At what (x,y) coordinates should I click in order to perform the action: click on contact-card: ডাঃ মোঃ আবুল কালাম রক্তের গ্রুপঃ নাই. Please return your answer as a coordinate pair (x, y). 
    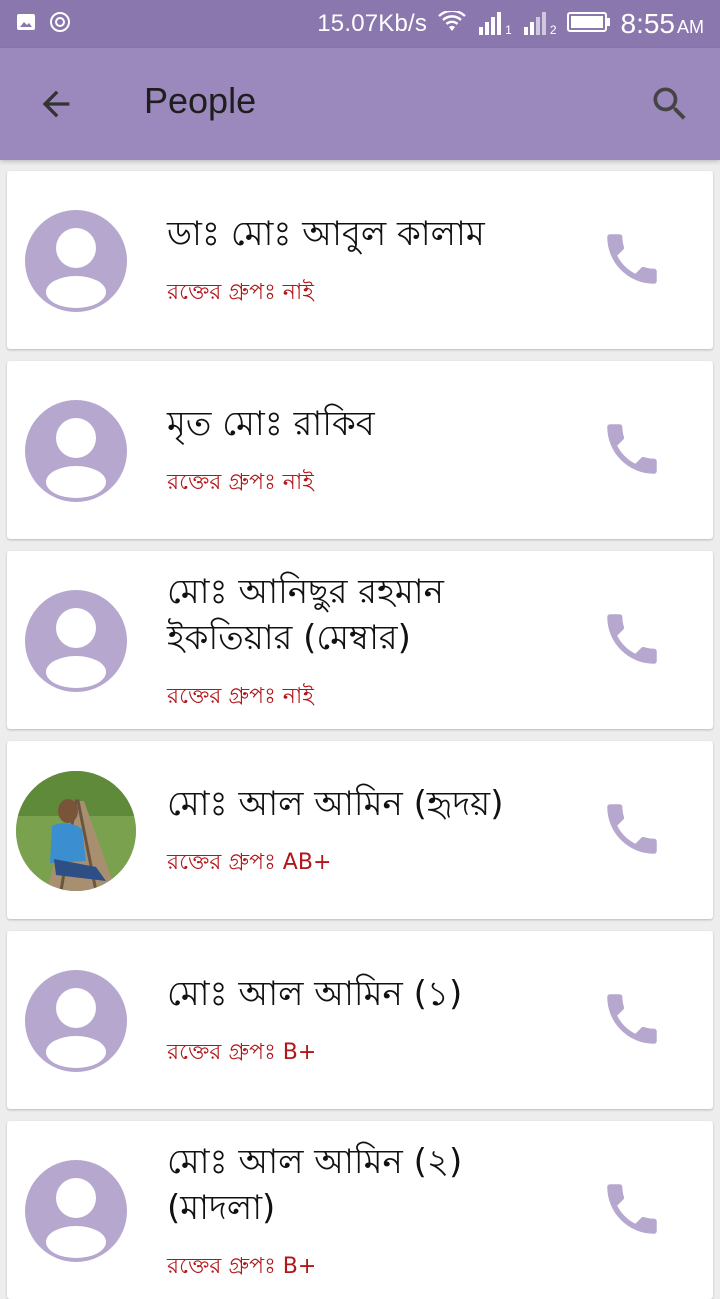
    Looking at the image, I should click on (360, 260).